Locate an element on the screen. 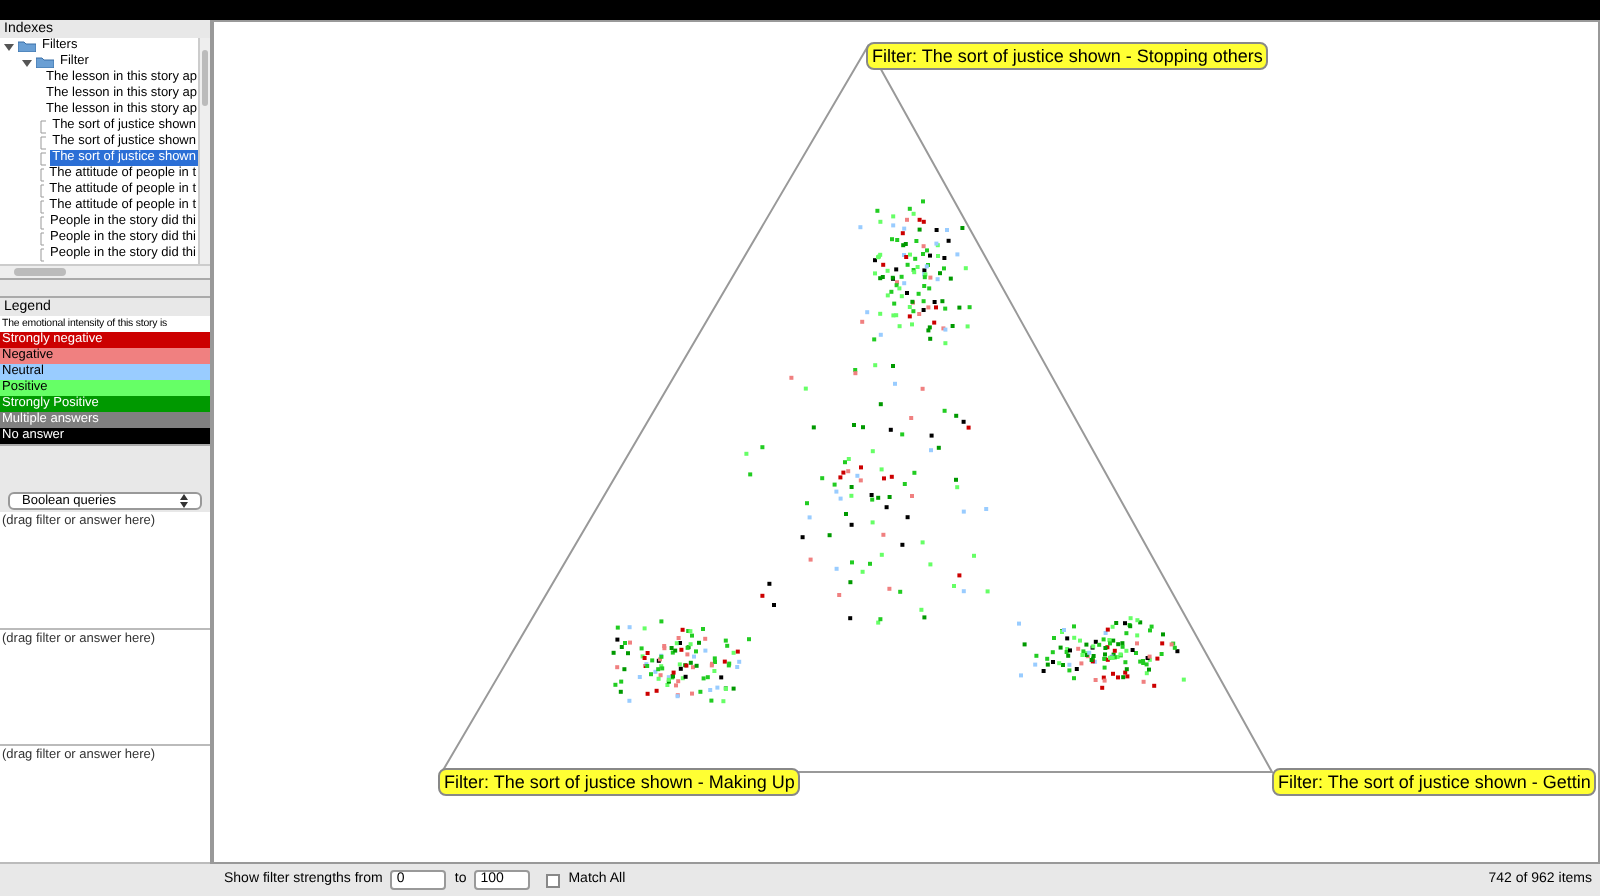  checkbox is located at coordinates (553, 880).